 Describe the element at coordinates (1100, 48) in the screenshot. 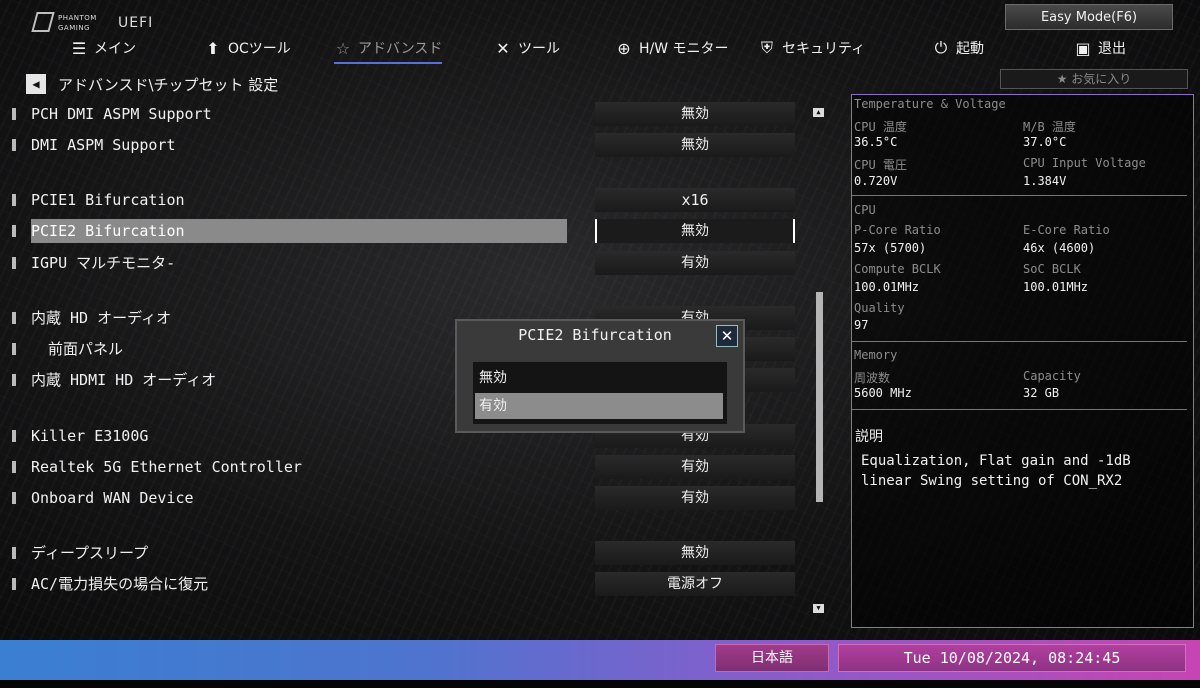

I see `tab-exit: ▣ 退出` at that location.